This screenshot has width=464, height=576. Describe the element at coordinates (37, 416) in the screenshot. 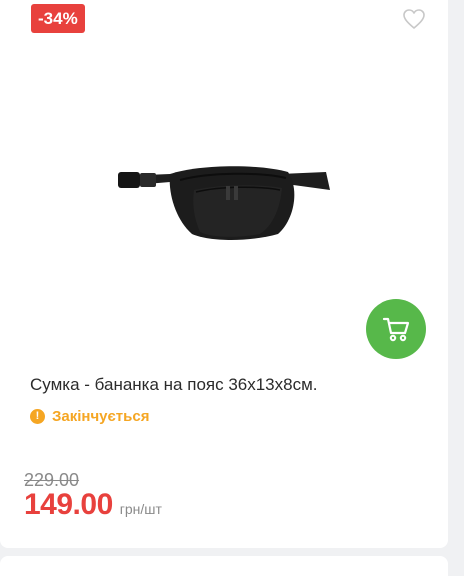

I see `exclamation-circle-icon: !` at that location.